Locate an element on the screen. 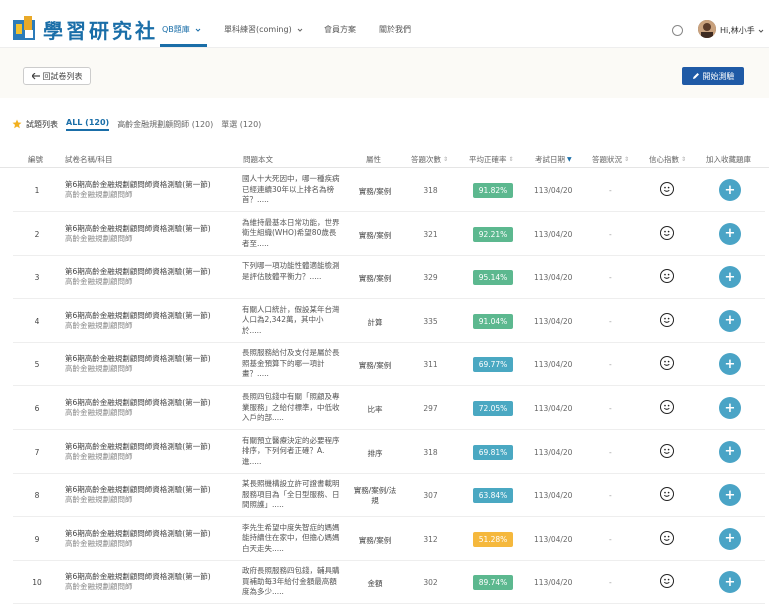 The image size is (769, 609). nav-item-qb: QB題庫 is located at coordinates (181, 29).